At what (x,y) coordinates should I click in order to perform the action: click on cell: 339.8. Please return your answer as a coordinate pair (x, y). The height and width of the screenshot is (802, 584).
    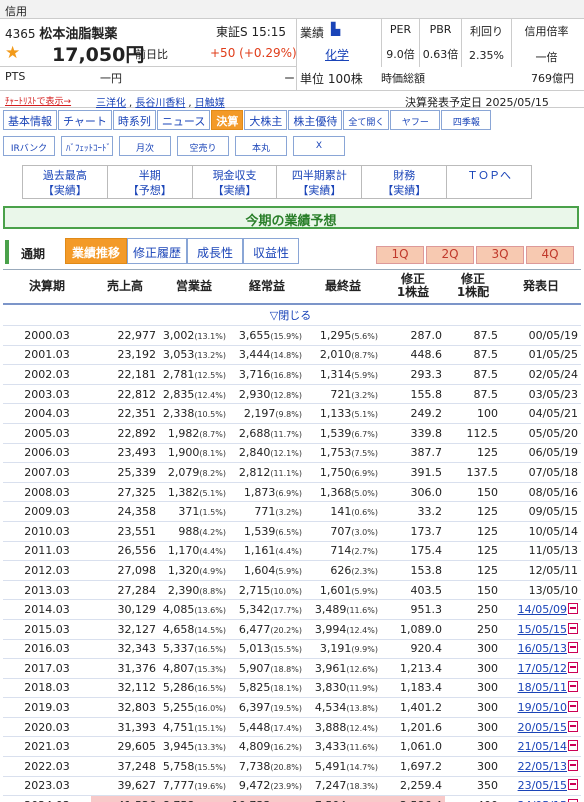
    Looking at the image, I should click on (413, 433).